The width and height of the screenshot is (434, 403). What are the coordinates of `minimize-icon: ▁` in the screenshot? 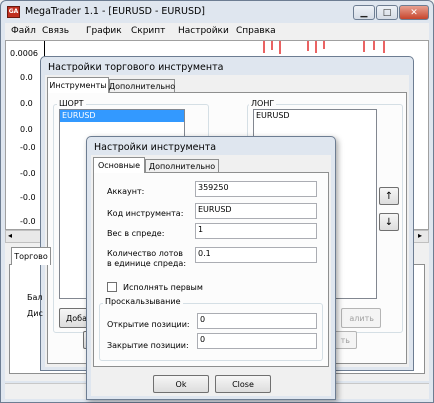 It's located at (364, 12).